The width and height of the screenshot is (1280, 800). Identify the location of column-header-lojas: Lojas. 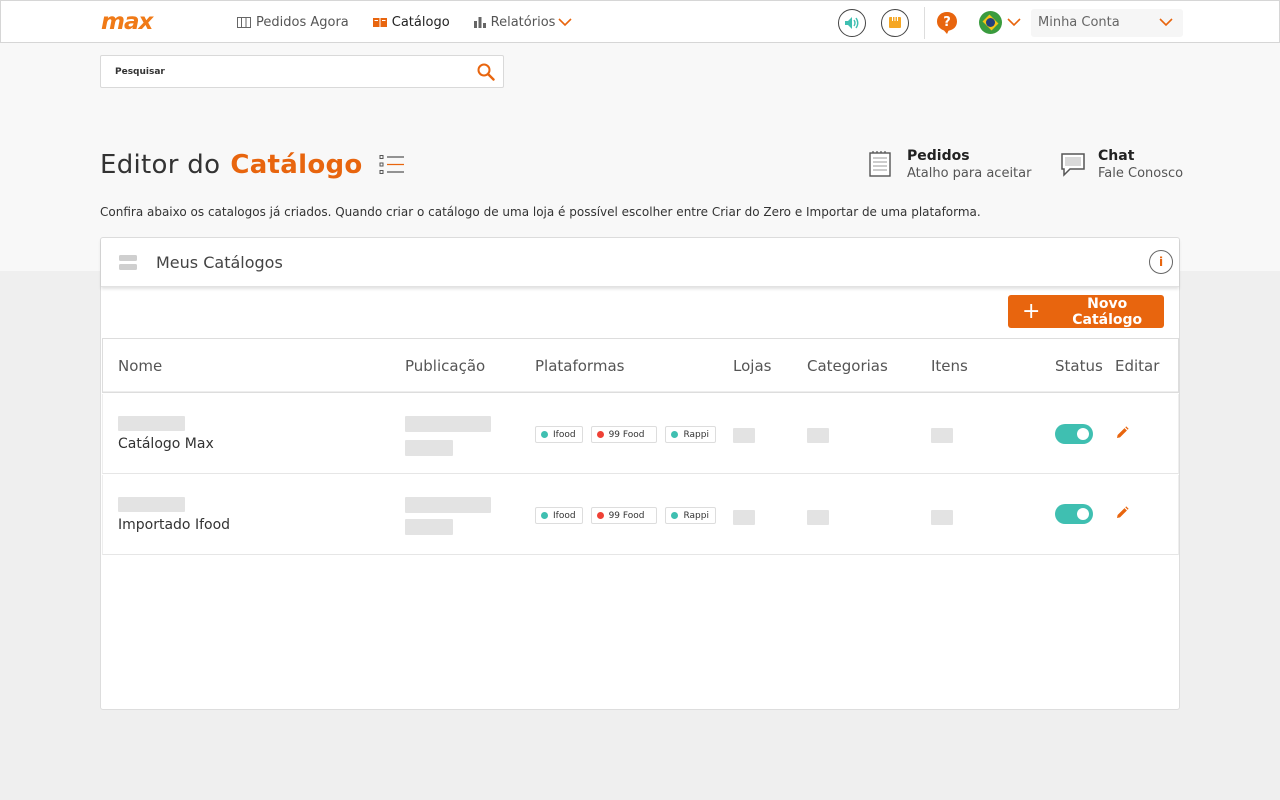
(752, 366).